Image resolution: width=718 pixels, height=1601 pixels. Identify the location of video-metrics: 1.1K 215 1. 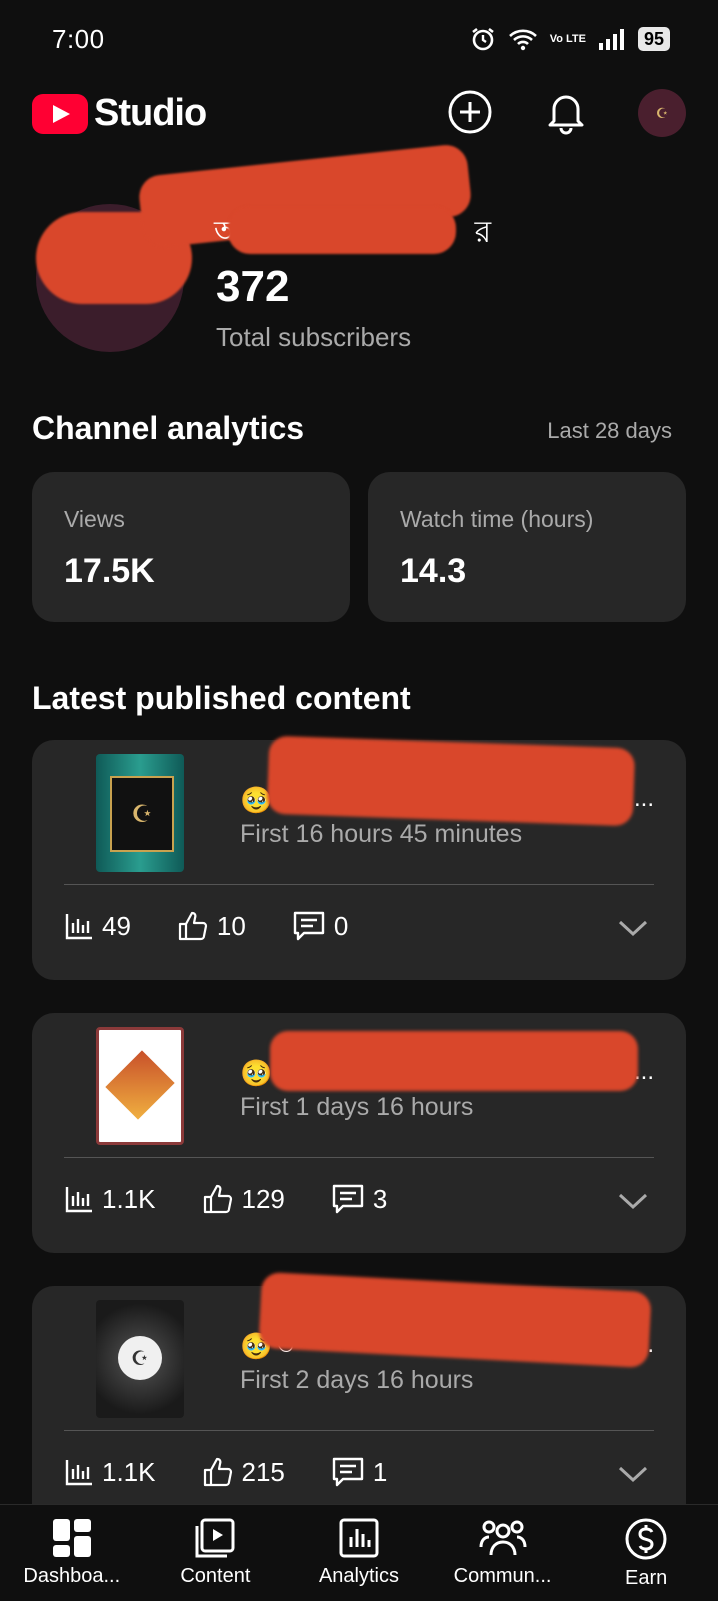
(225, 1472).